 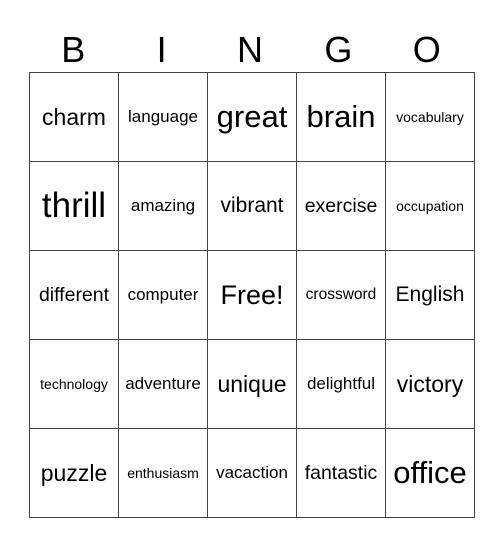 I want to click on bingo-row: charm language great brain vocabulary, so click(x=252, y=117).